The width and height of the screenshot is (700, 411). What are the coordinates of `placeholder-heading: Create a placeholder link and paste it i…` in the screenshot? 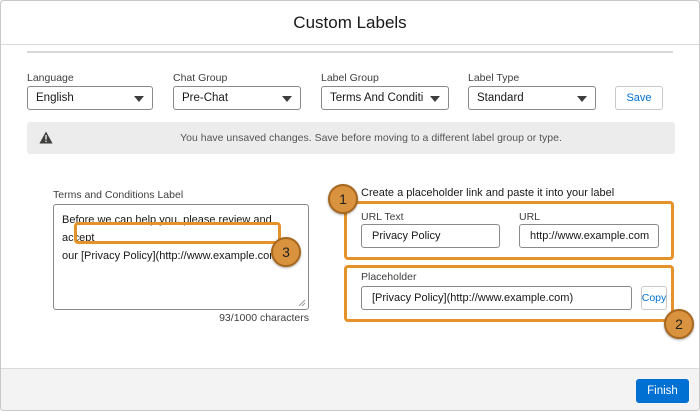 It's located at (488, 193).